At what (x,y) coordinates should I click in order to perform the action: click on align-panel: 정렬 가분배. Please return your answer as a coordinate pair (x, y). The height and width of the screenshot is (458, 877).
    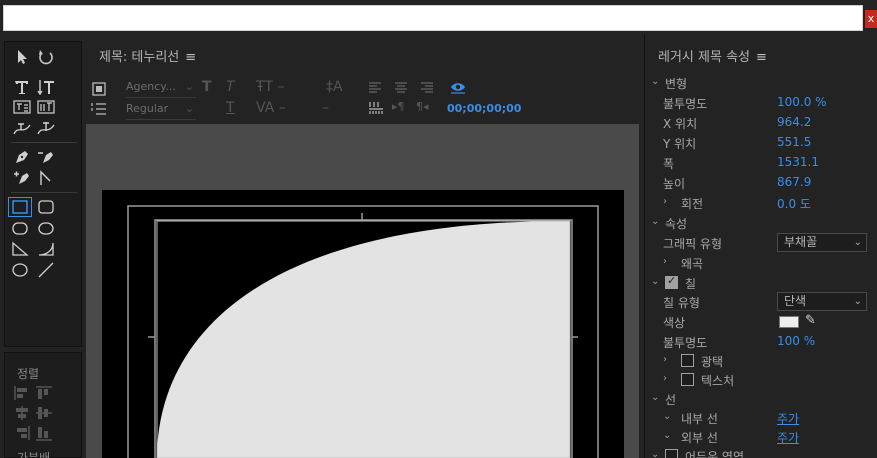
    Looking at the image, I should click on (43, 405).